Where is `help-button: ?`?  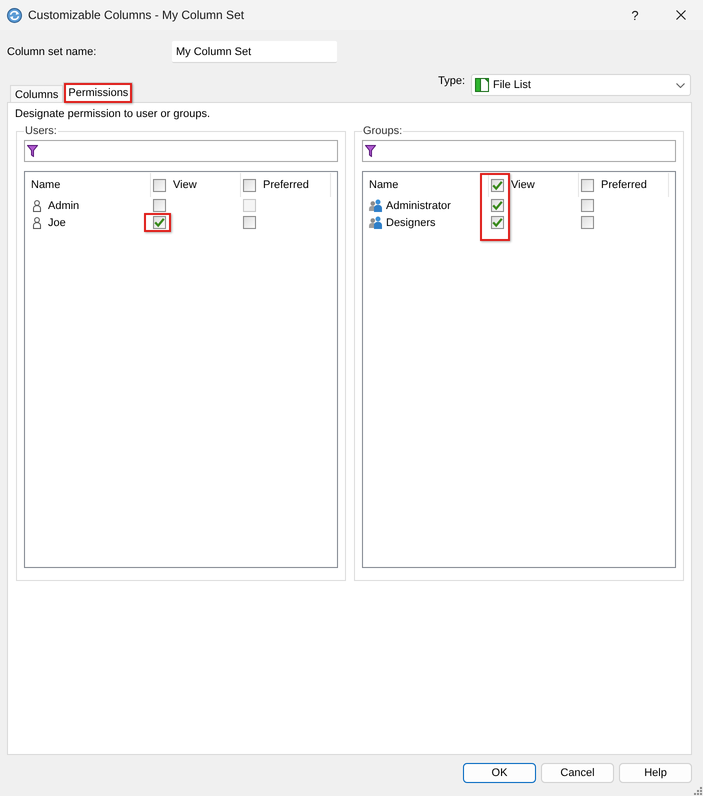
help-button: ? is located at coordinates (635, 15).